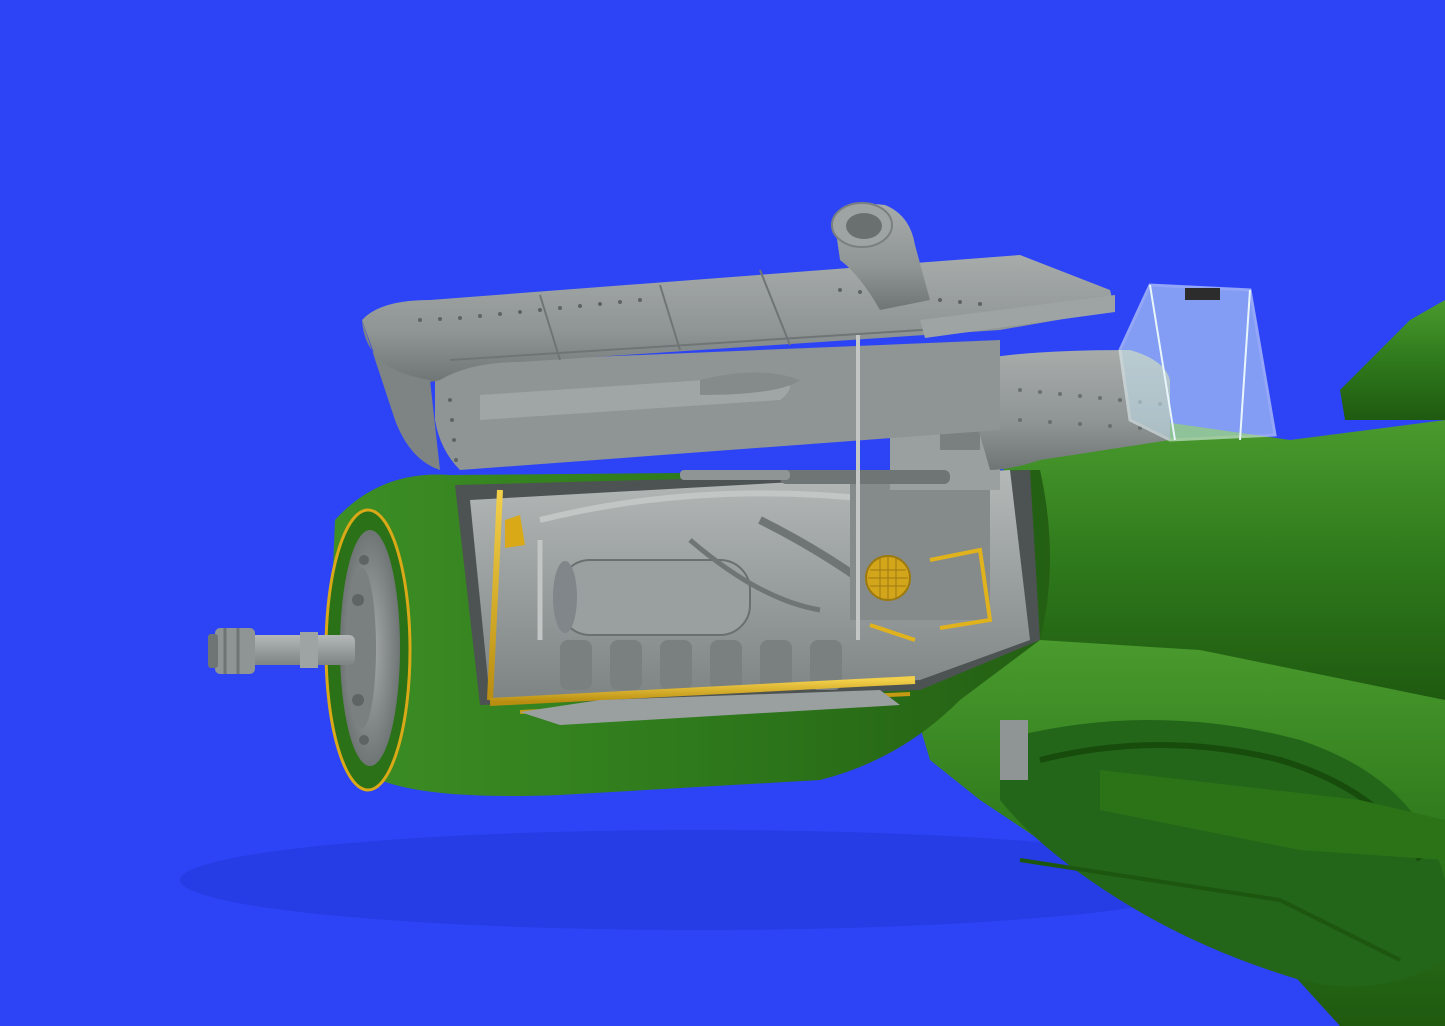 This screenshot has width=1445, height=1026. Describe the element at coordinates (1197, 362) in the screenshot. I see `canopy-icon` at that location.